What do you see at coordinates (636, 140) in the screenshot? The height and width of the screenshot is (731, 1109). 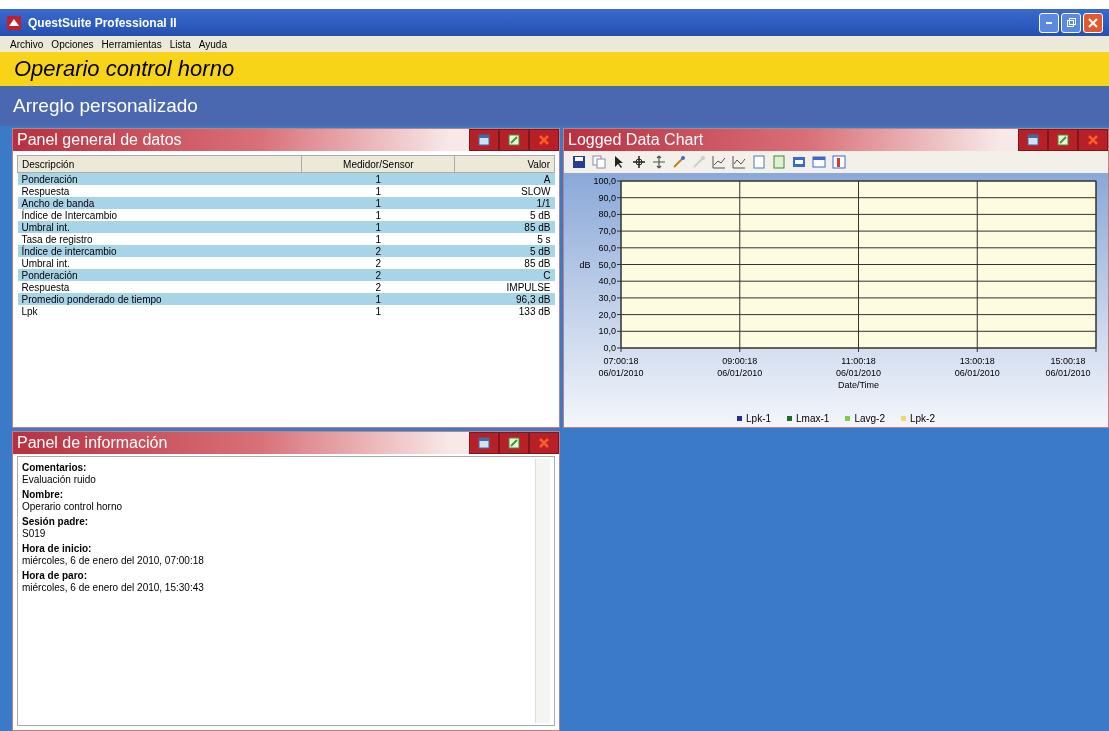 I see `panel-title: Logged Data Chart` at bounding box center [636, 140].